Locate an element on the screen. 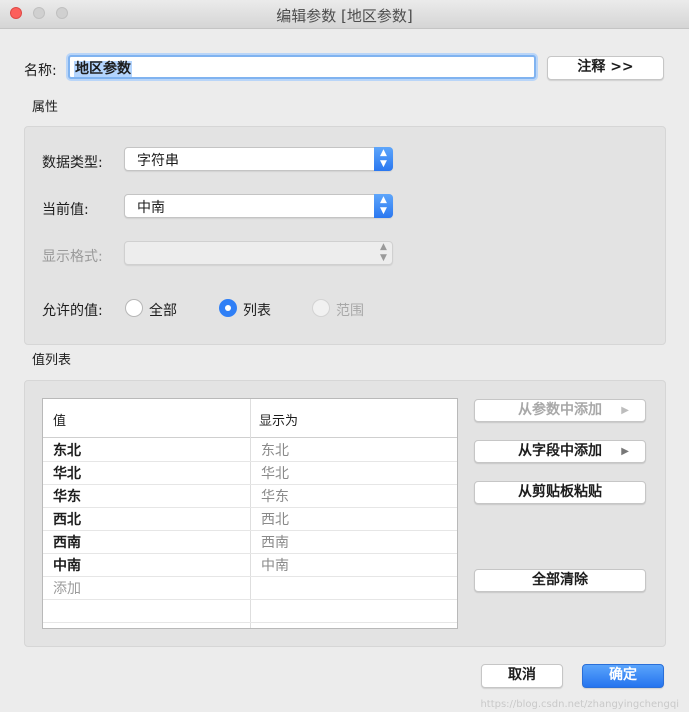 This screenshot has width=689, height=712. radio-all is located at coordinates (134, 308).